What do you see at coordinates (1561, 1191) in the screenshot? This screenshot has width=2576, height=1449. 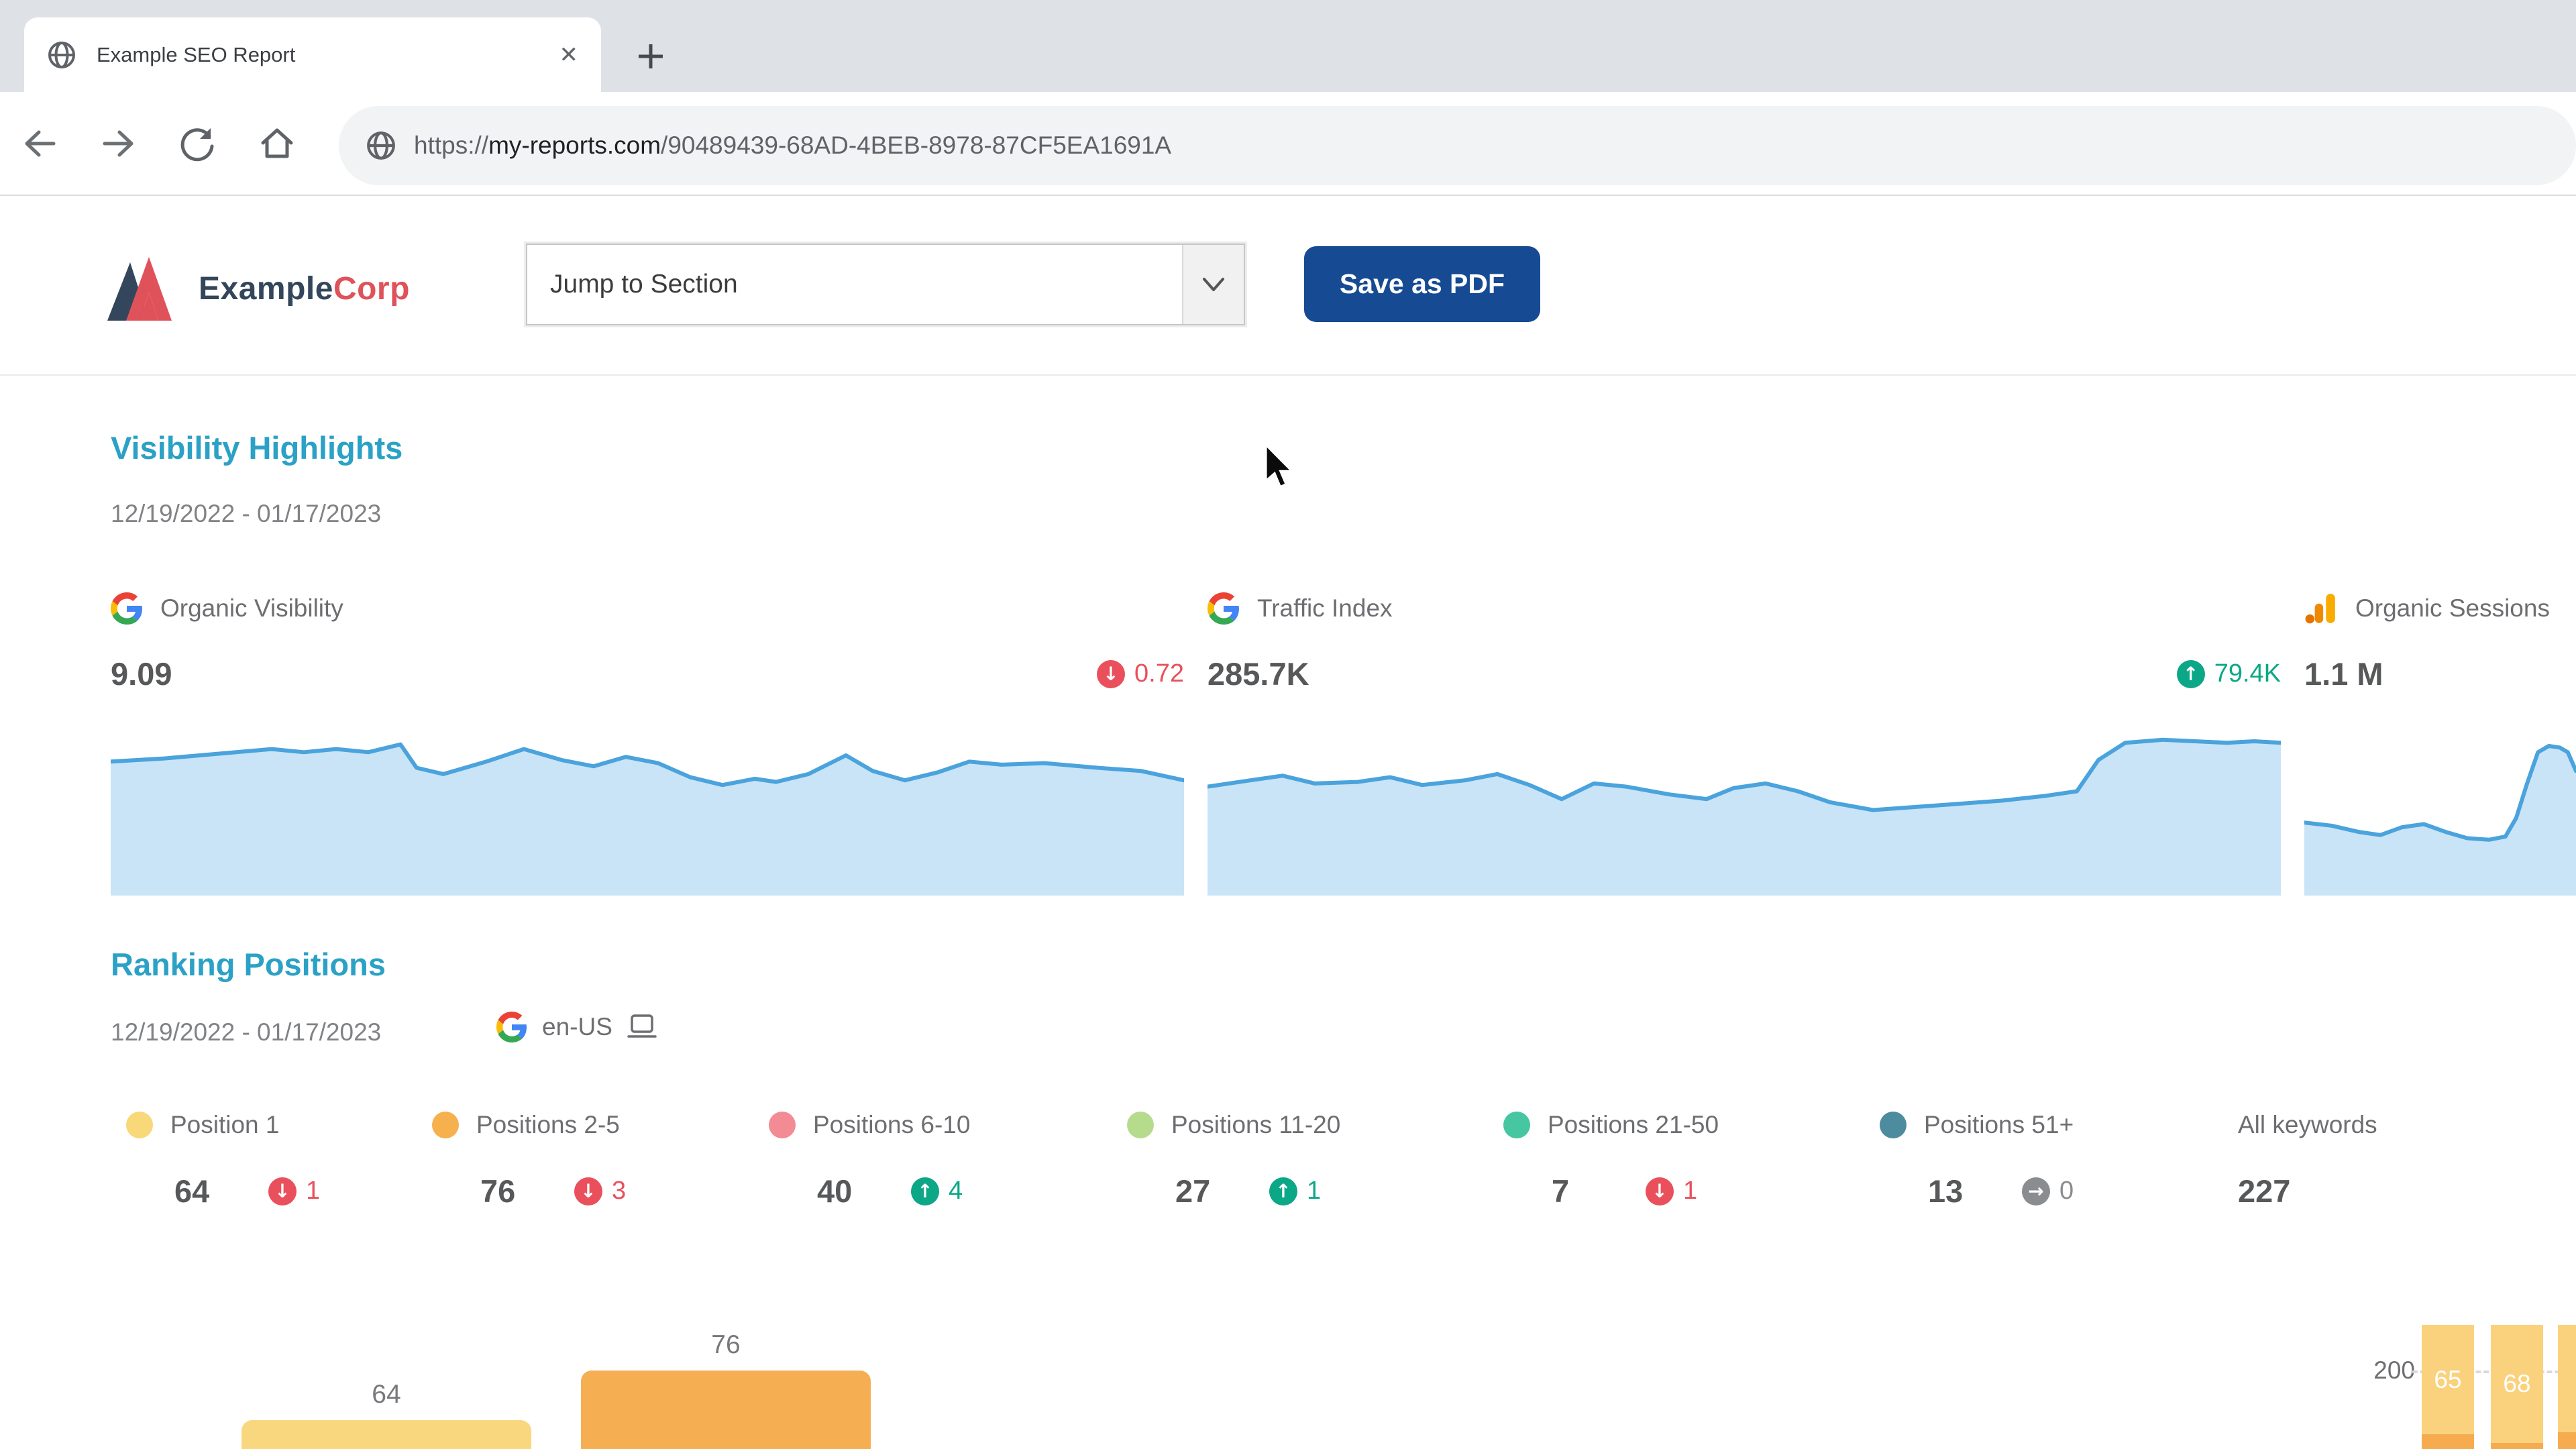 I see `legend-value: 7` at bounding box center [1561, 1191].